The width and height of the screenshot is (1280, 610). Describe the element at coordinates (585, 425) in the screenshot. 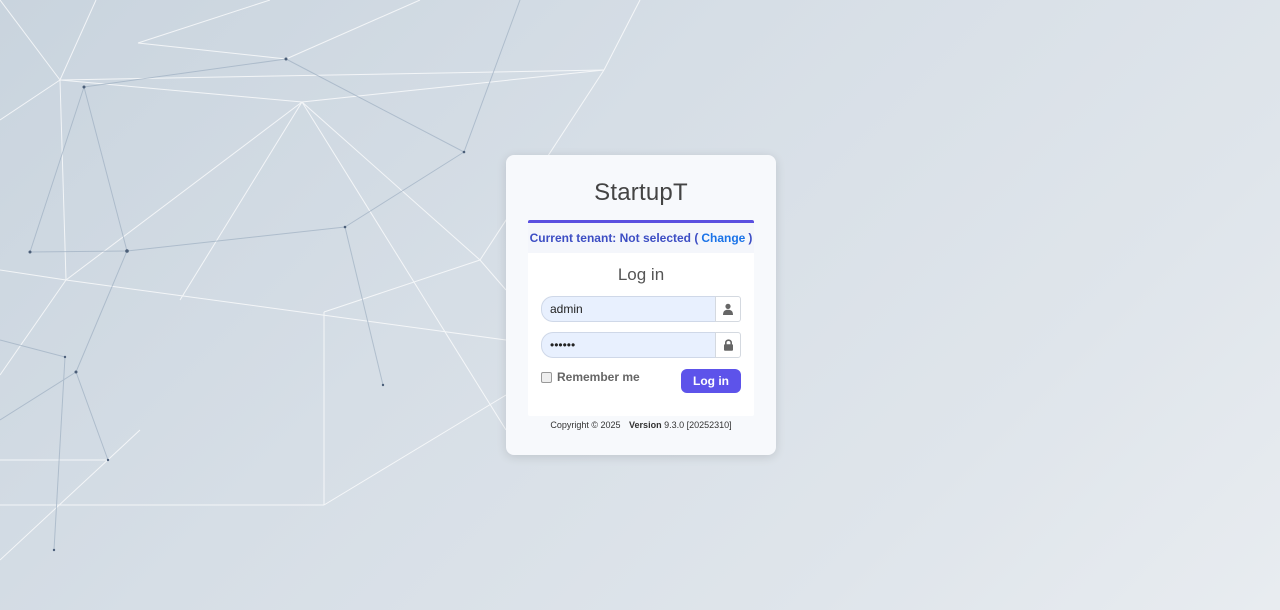

I see `copyright-text: Copyright © 2025` at that location.